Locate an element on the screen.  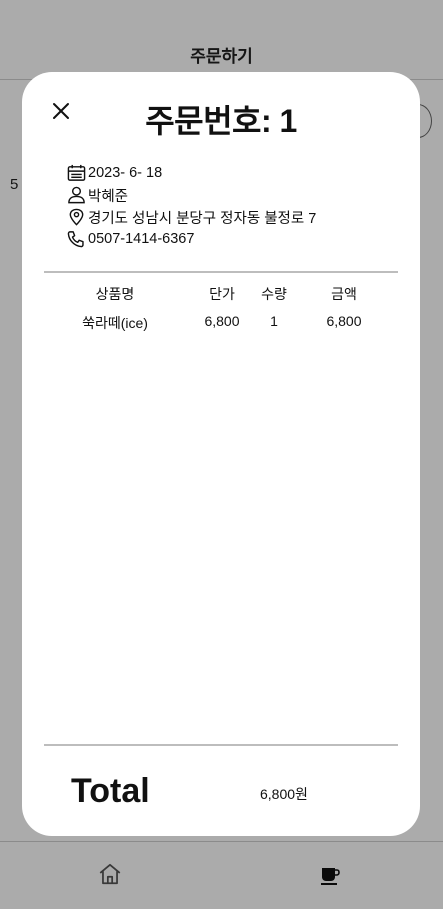
phone-icon is located at coordinates (75, 239).